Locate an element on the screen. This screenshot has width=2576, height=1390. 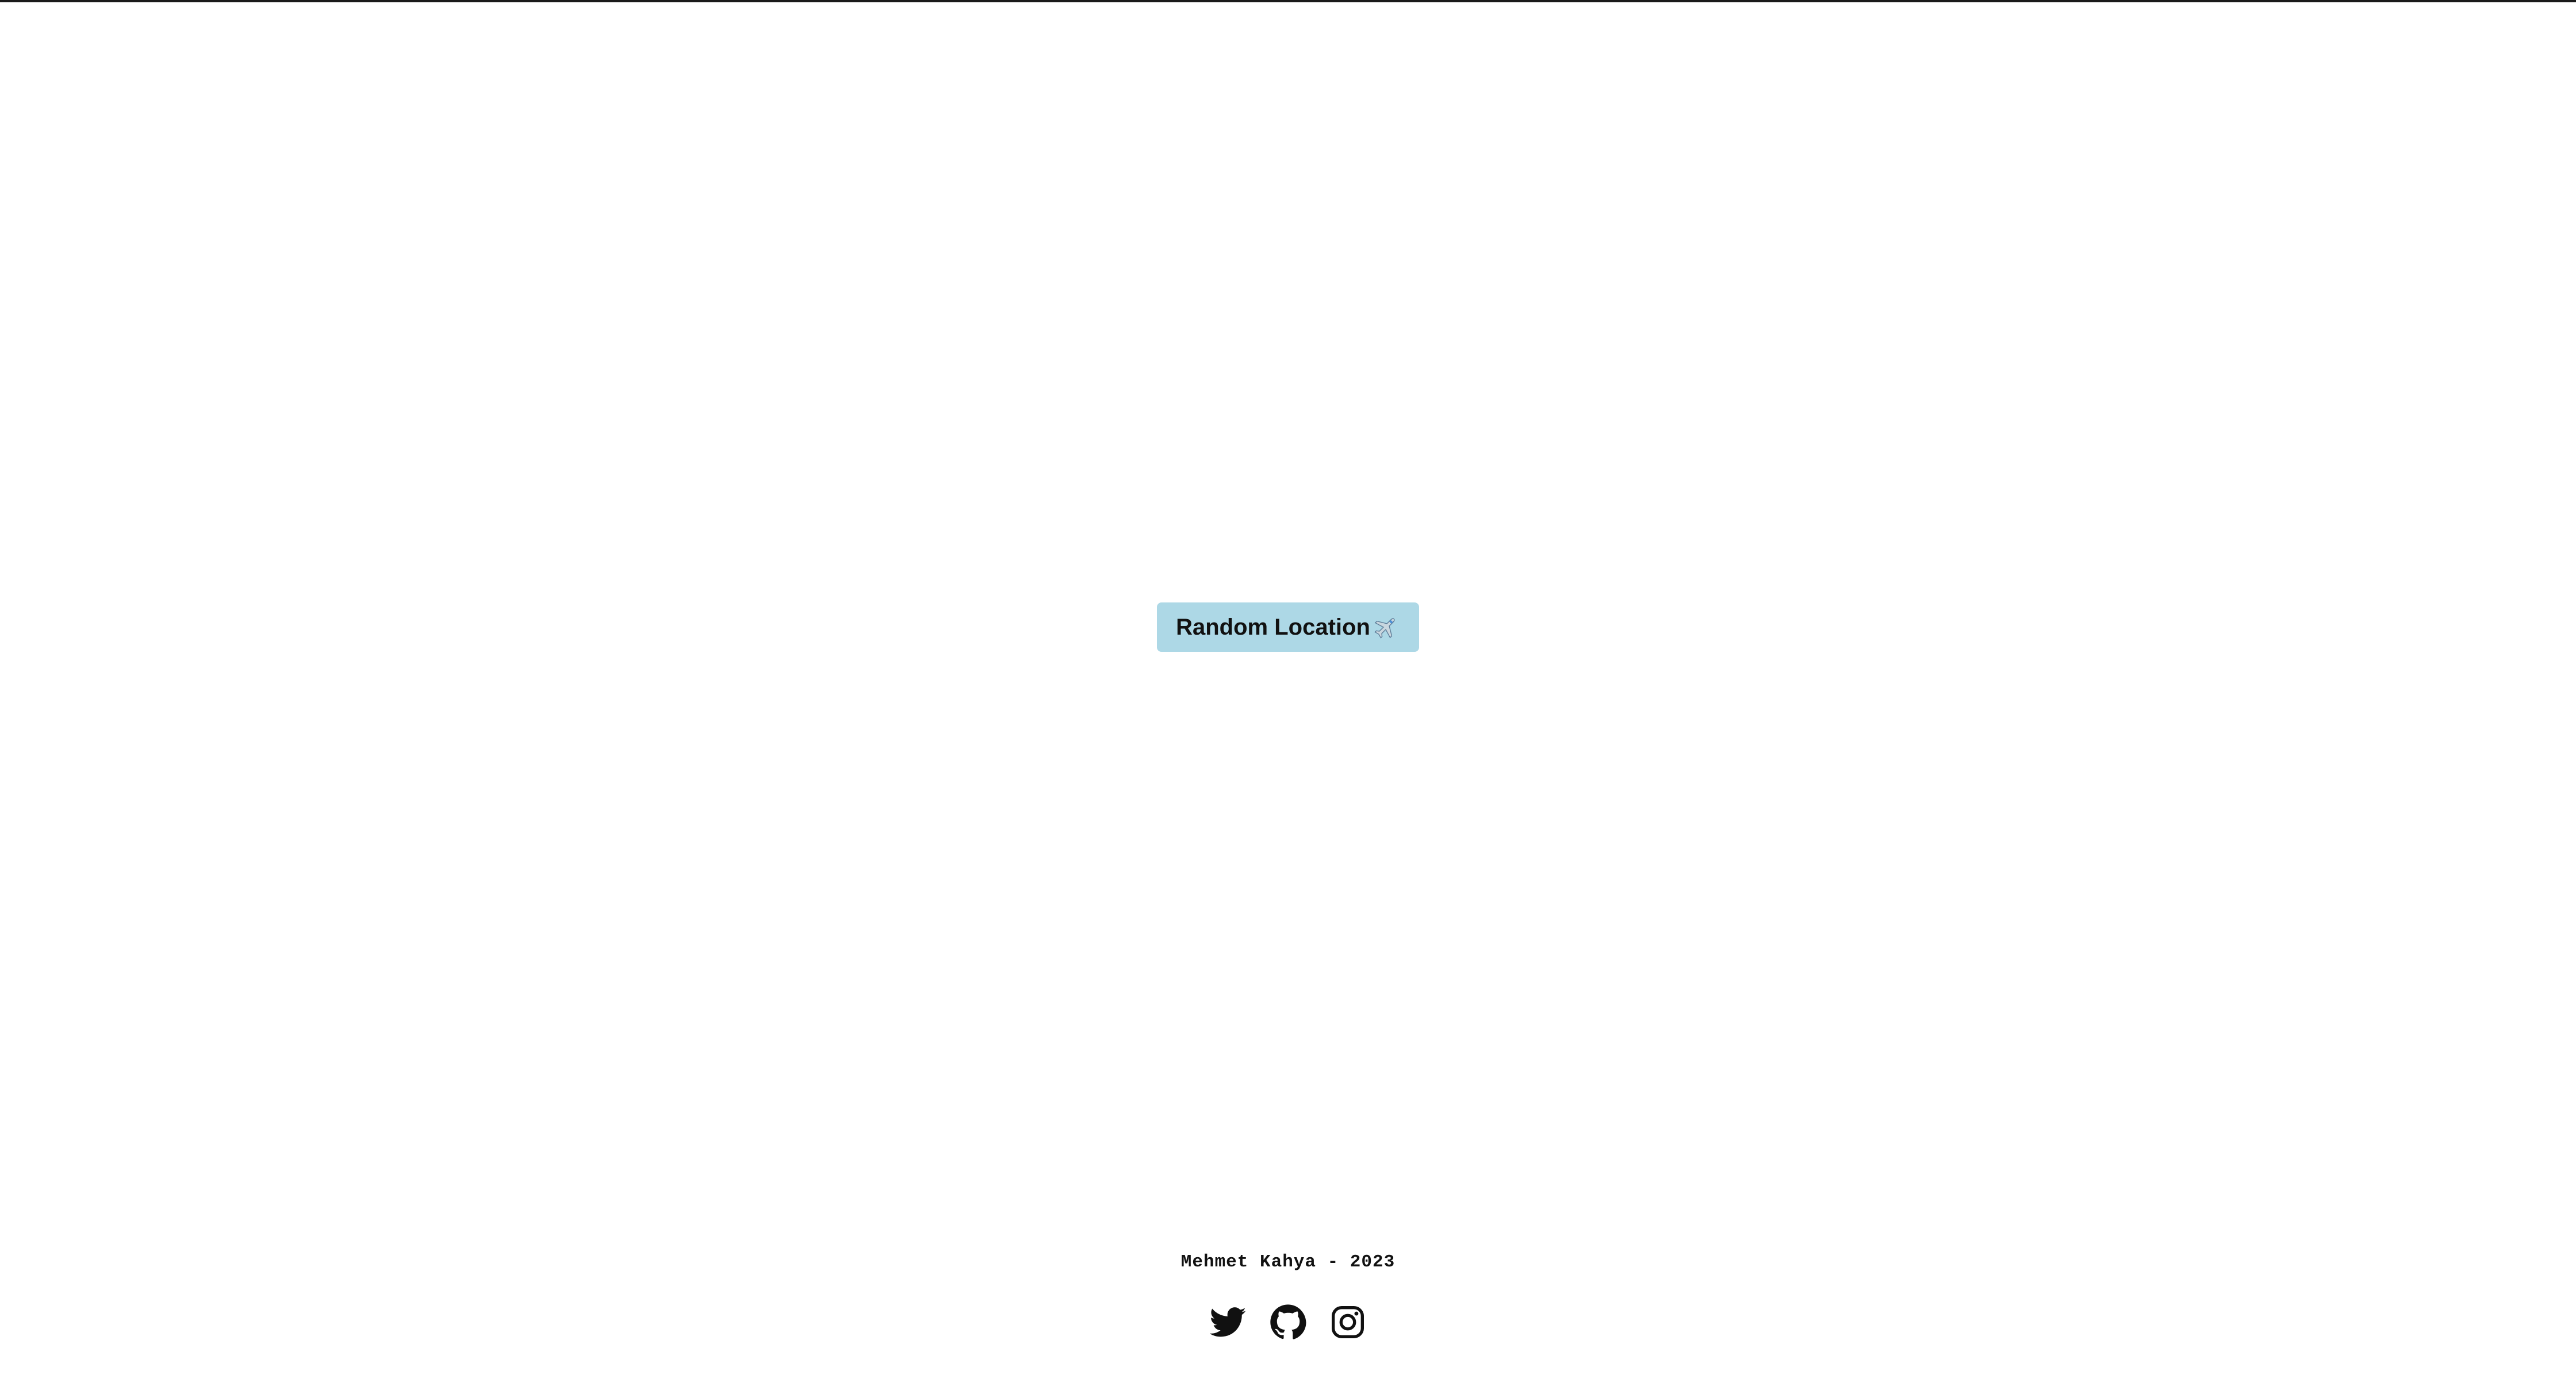
github-link is located at coordinates (1288, 1322).